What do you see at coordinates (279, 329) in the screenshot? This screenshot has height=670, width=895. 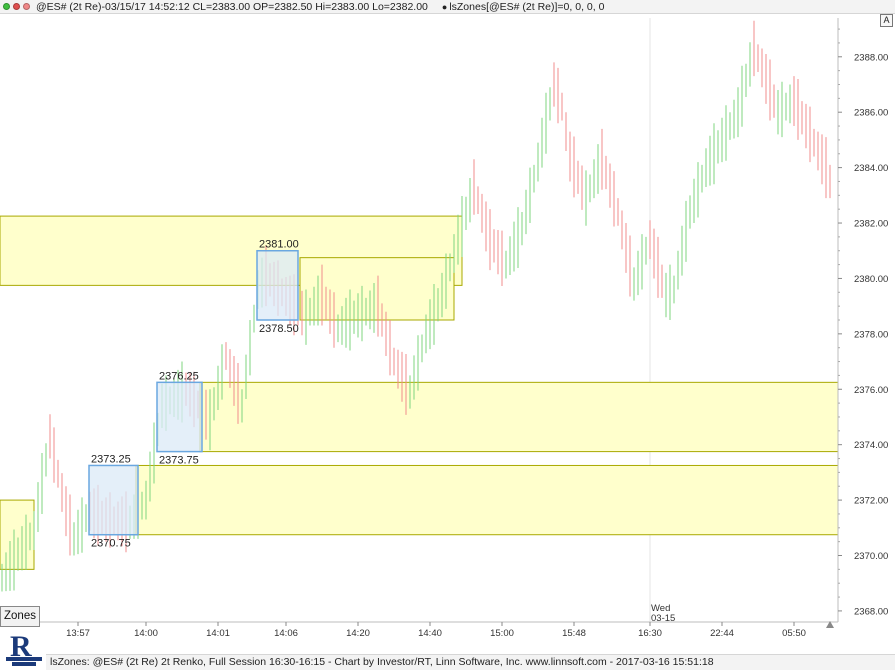 I see `box-bottom-label: 2378.50` at bounding box center [279, 329].